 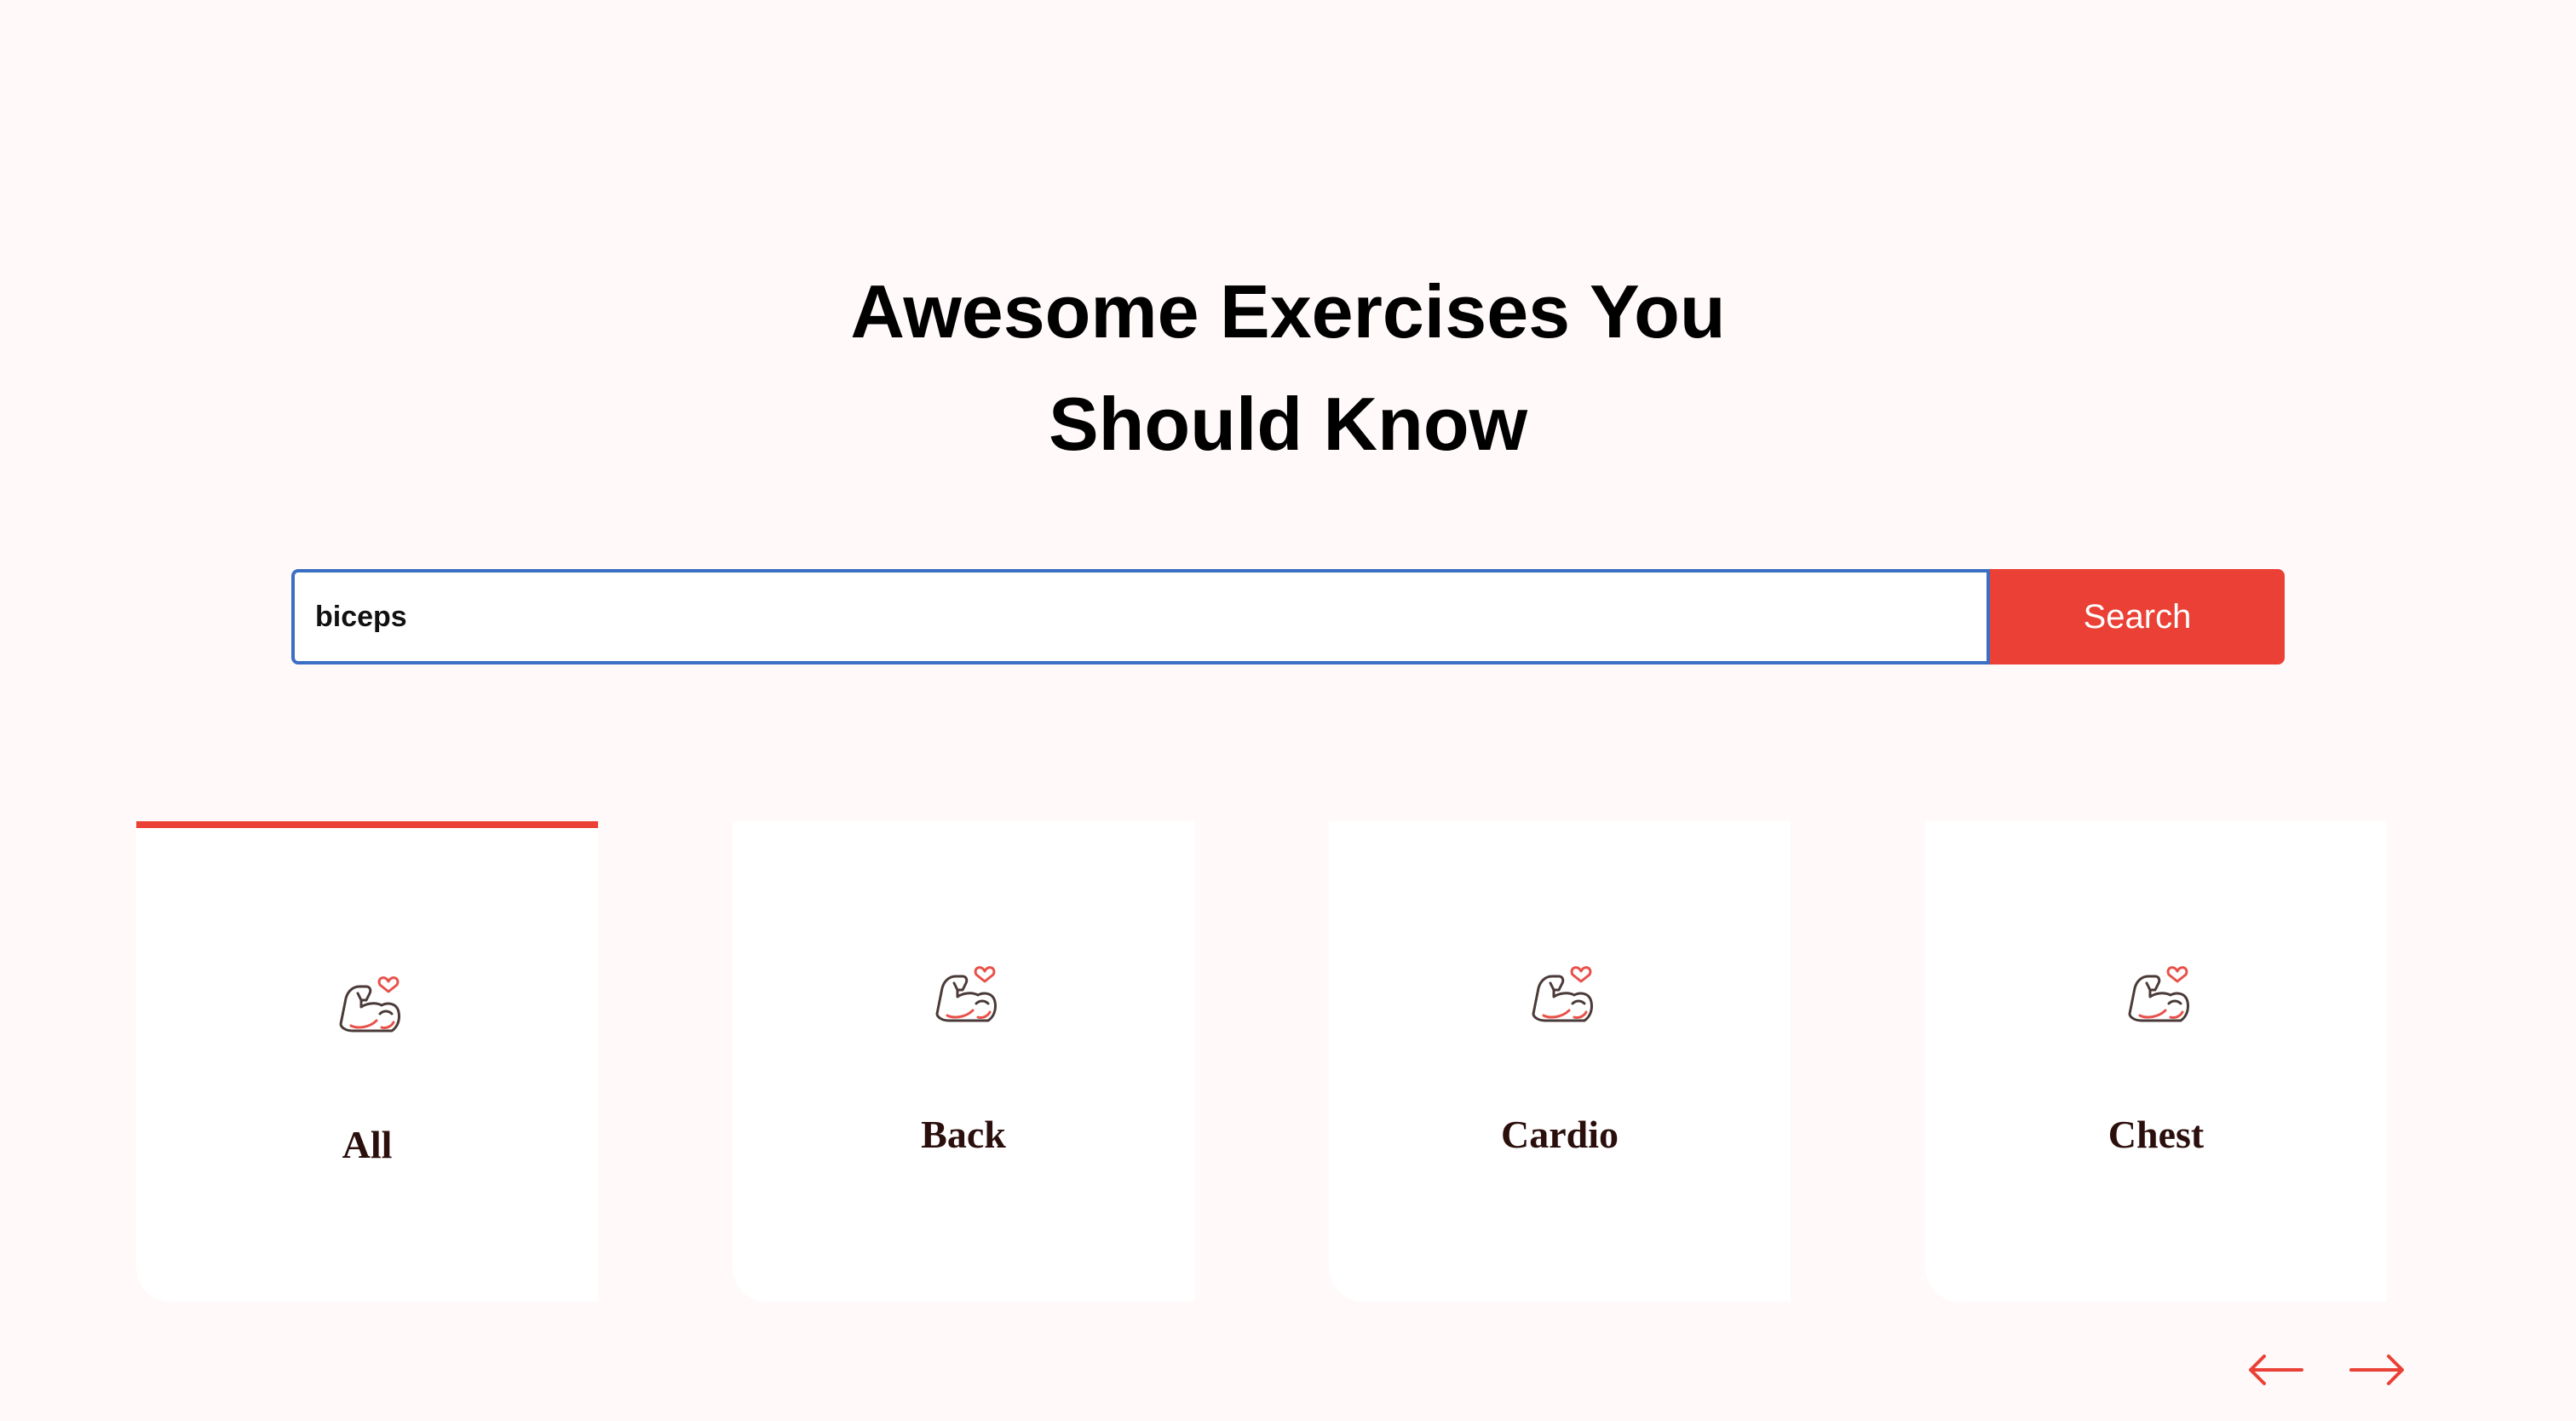 What do you see at coordinates (1288, 311) in the screenshot?
I see `page-title-line-1: Awesome Exercises You` at bounding box center [1288, 311].